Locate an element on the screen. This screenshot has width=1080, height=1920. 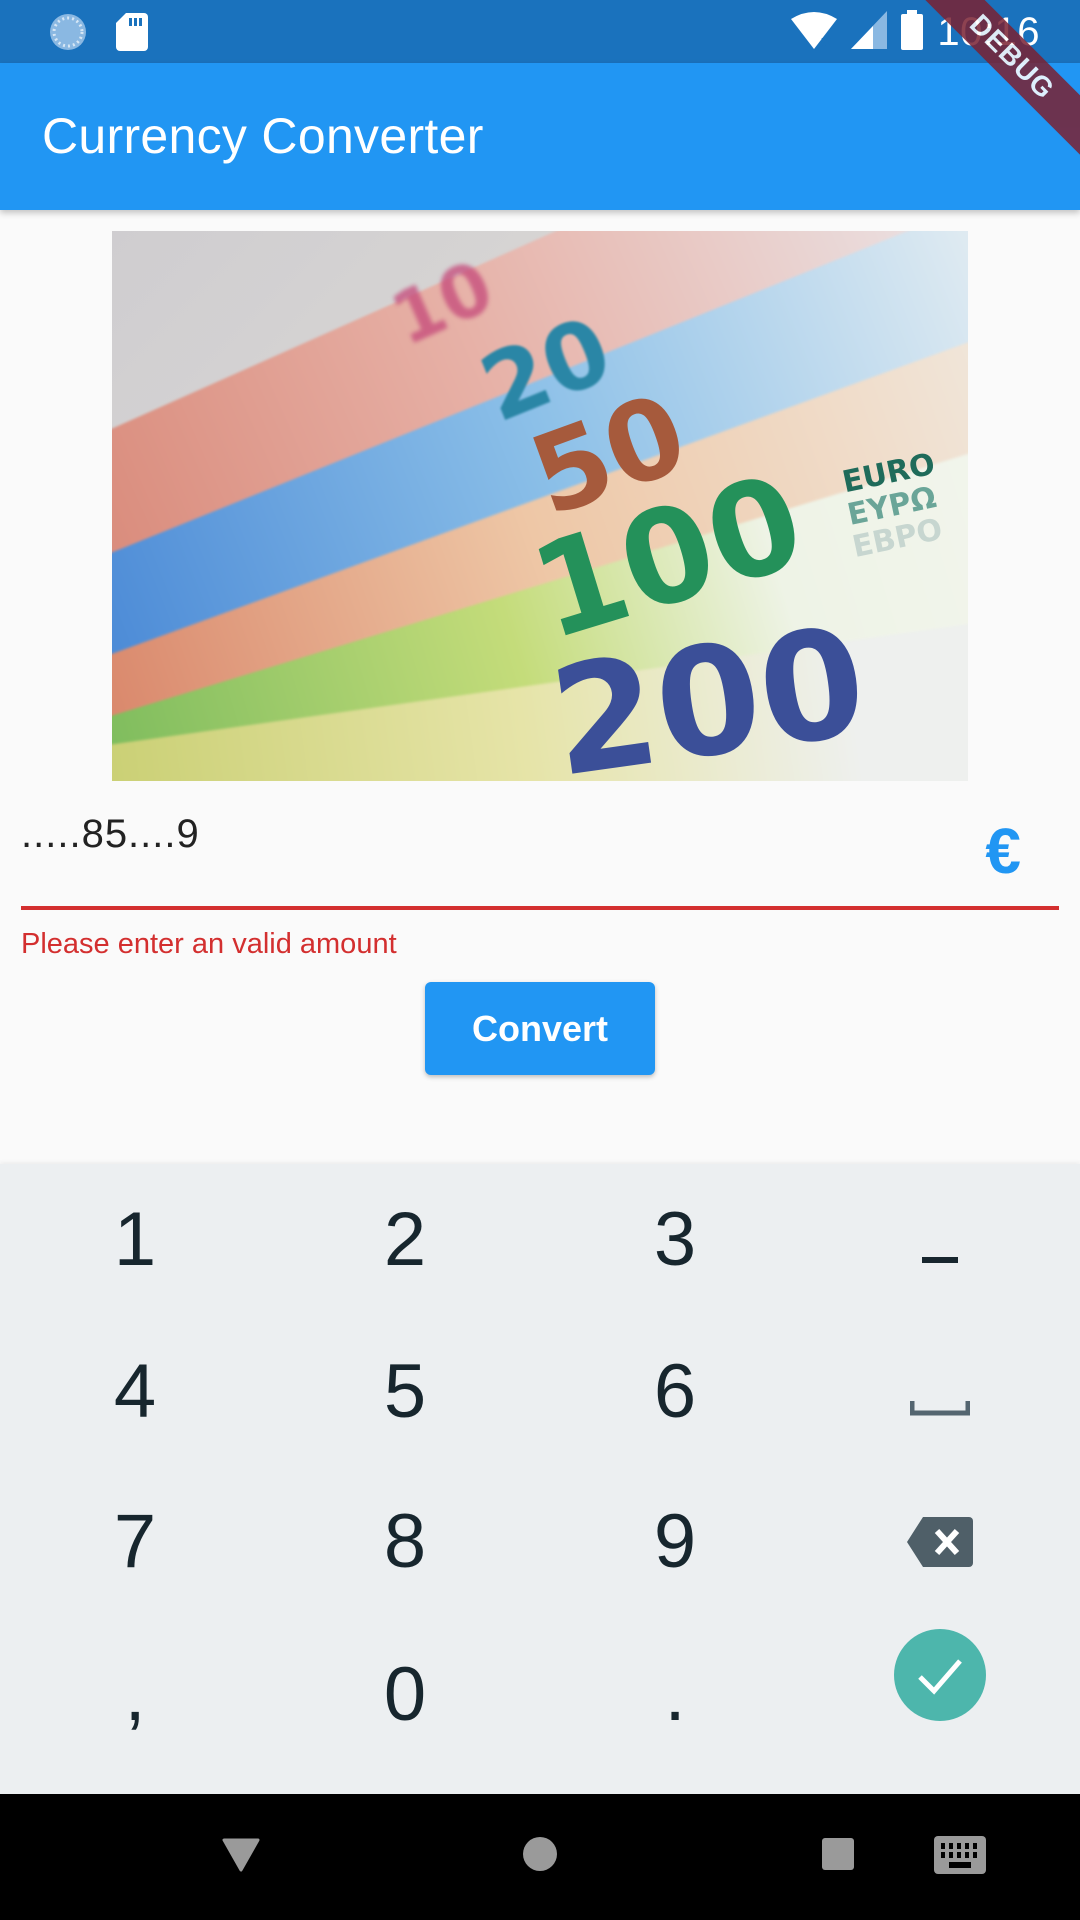
recents-button is located at coordinates (838, 1856).